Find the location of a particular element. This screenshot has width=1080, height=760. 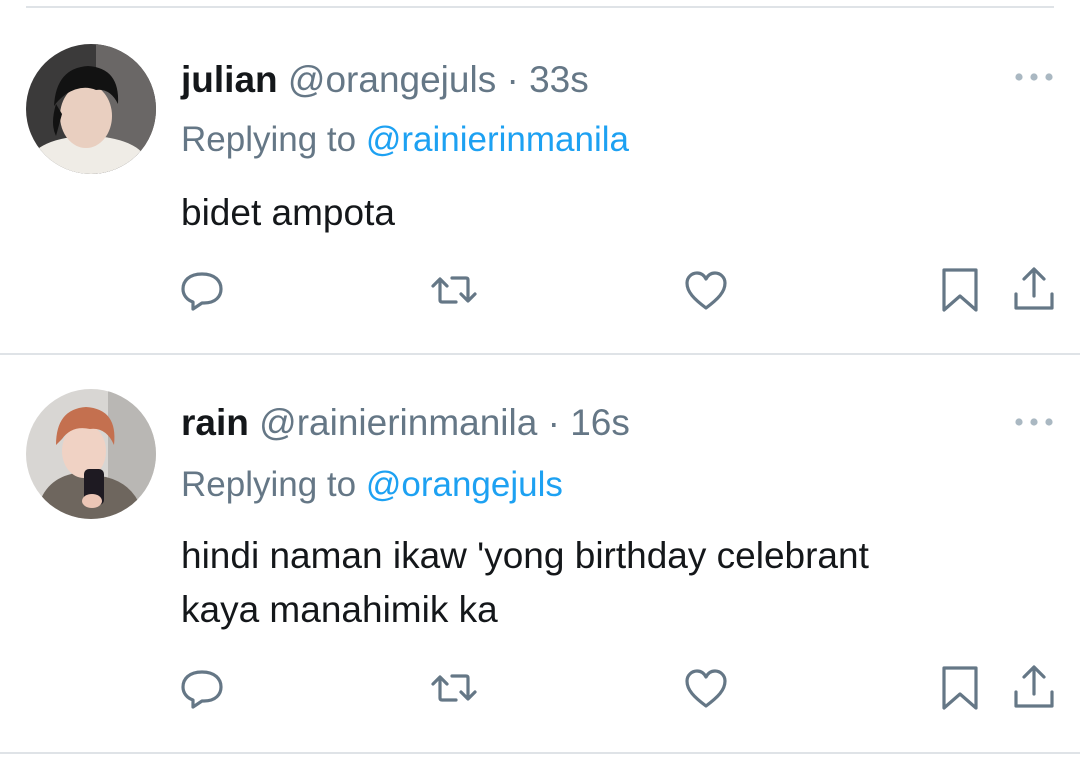

tweet-header: julian @orangejuls · 33s is located at coordinates (385, 80).